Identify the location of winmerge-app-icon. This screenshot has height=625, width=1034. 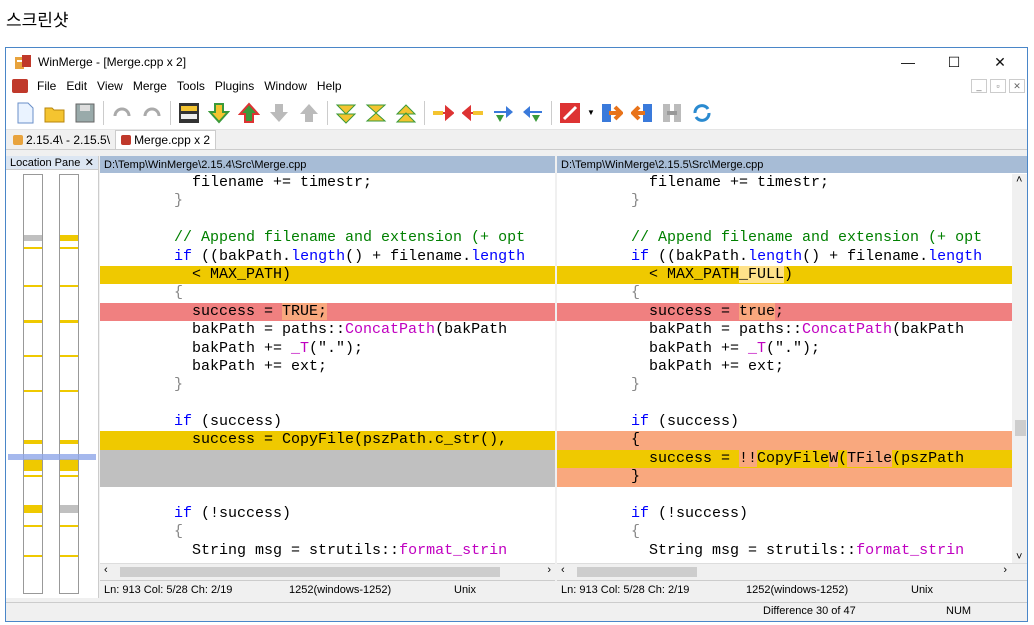
(23, 62).